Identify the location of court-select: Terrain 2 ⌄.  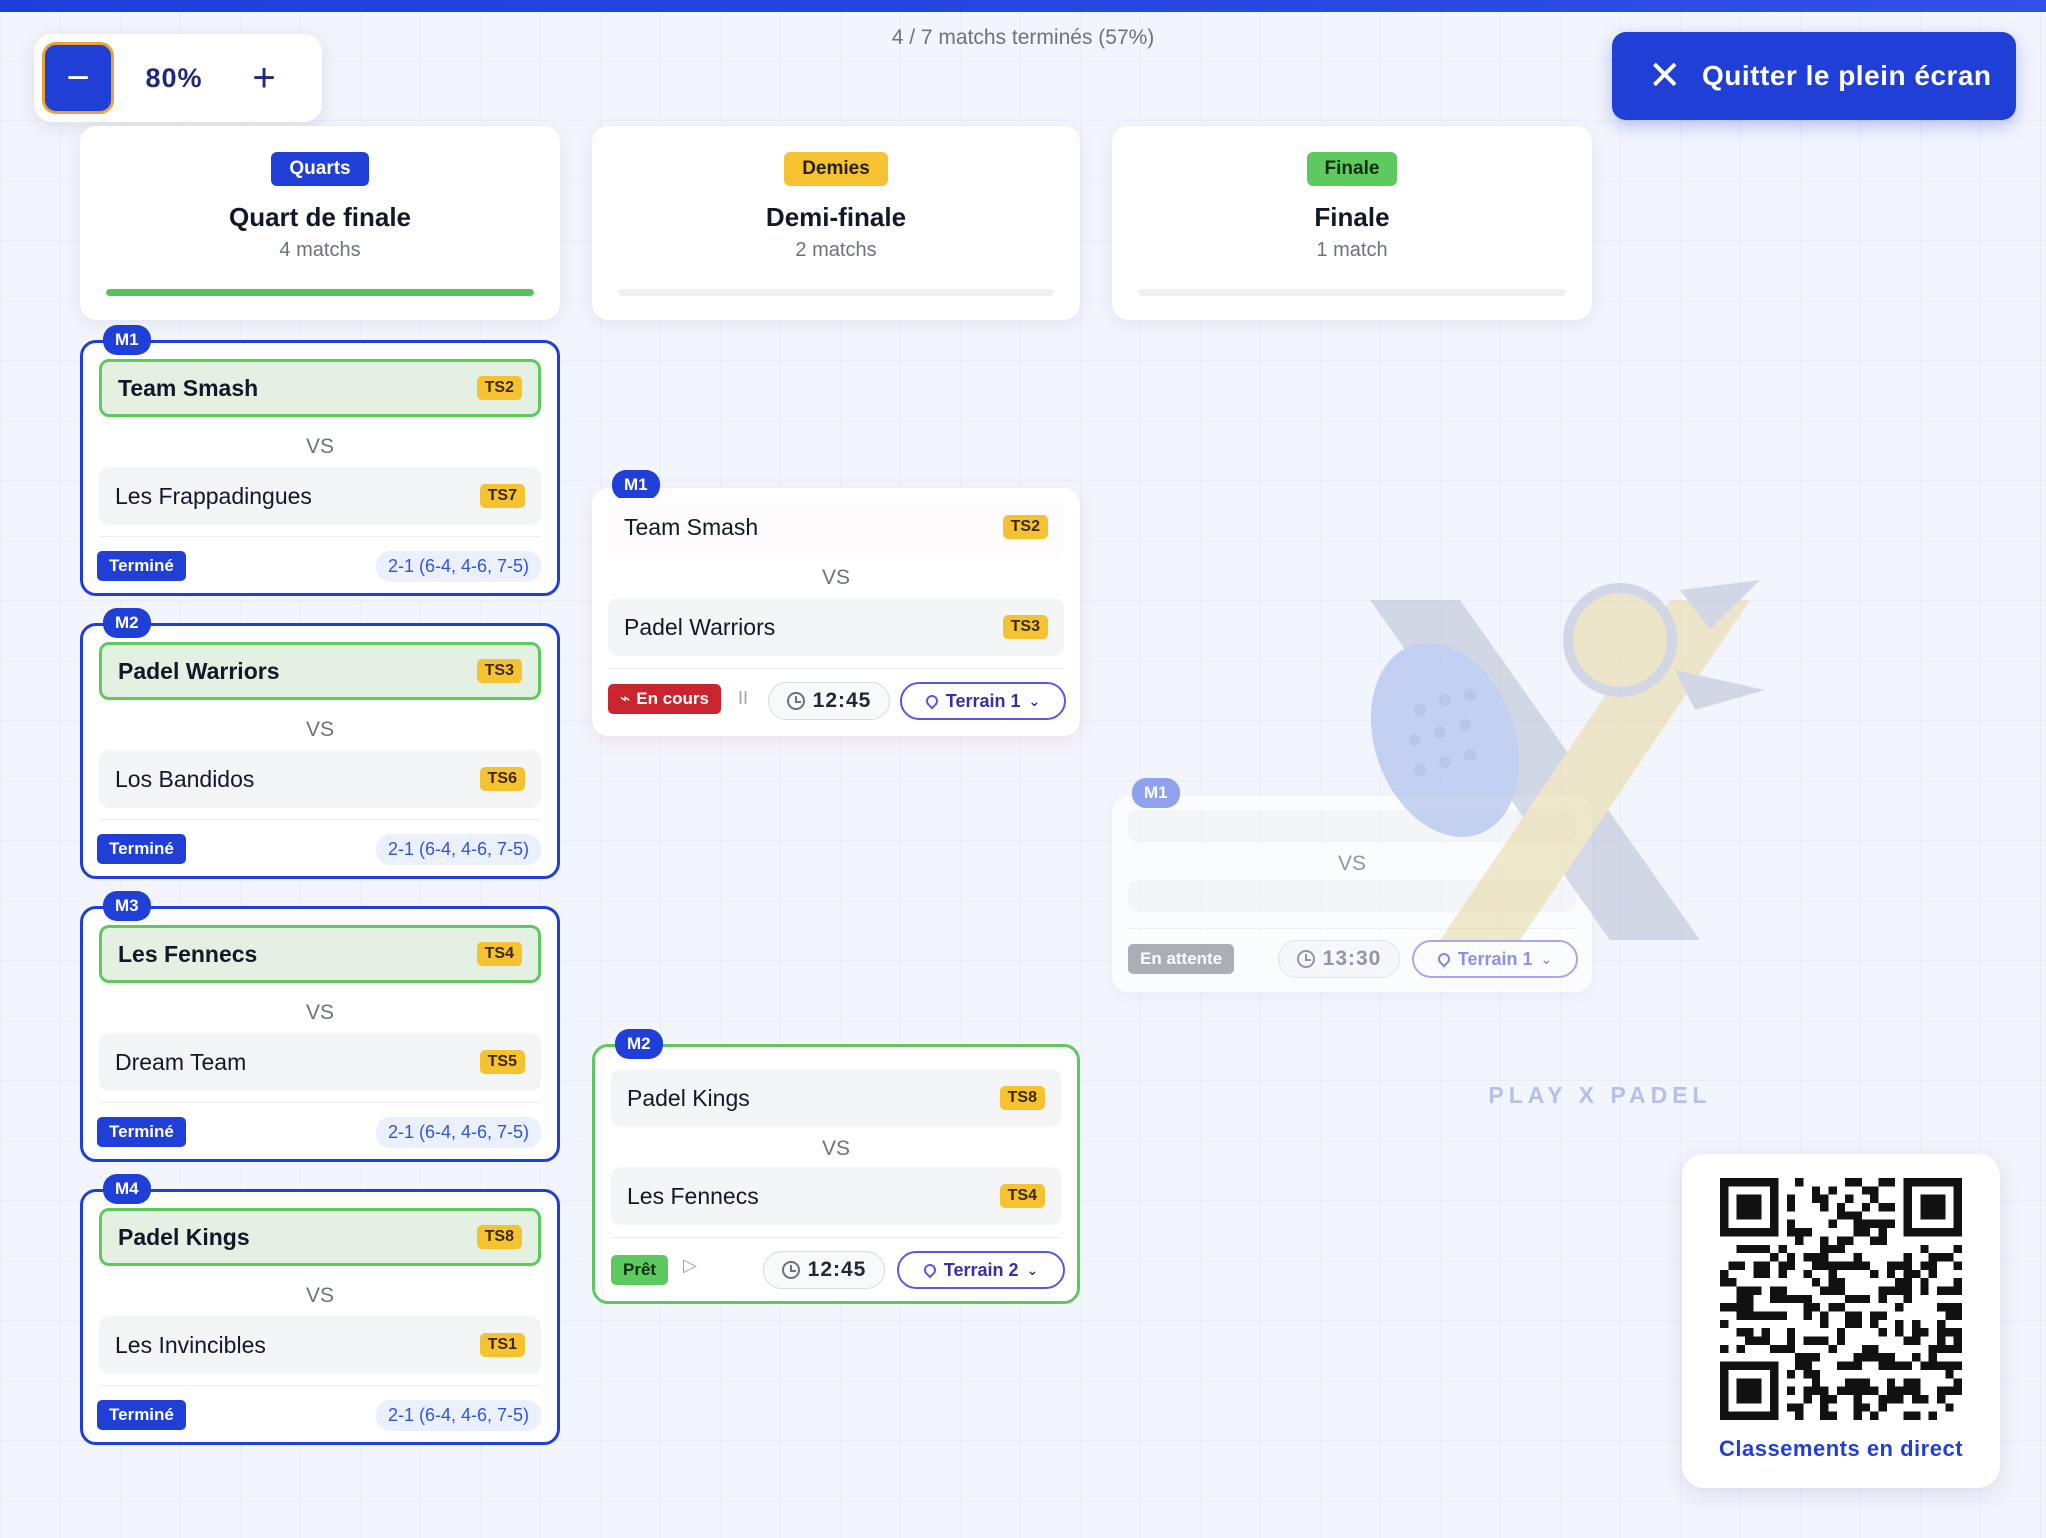
(981, 1270).